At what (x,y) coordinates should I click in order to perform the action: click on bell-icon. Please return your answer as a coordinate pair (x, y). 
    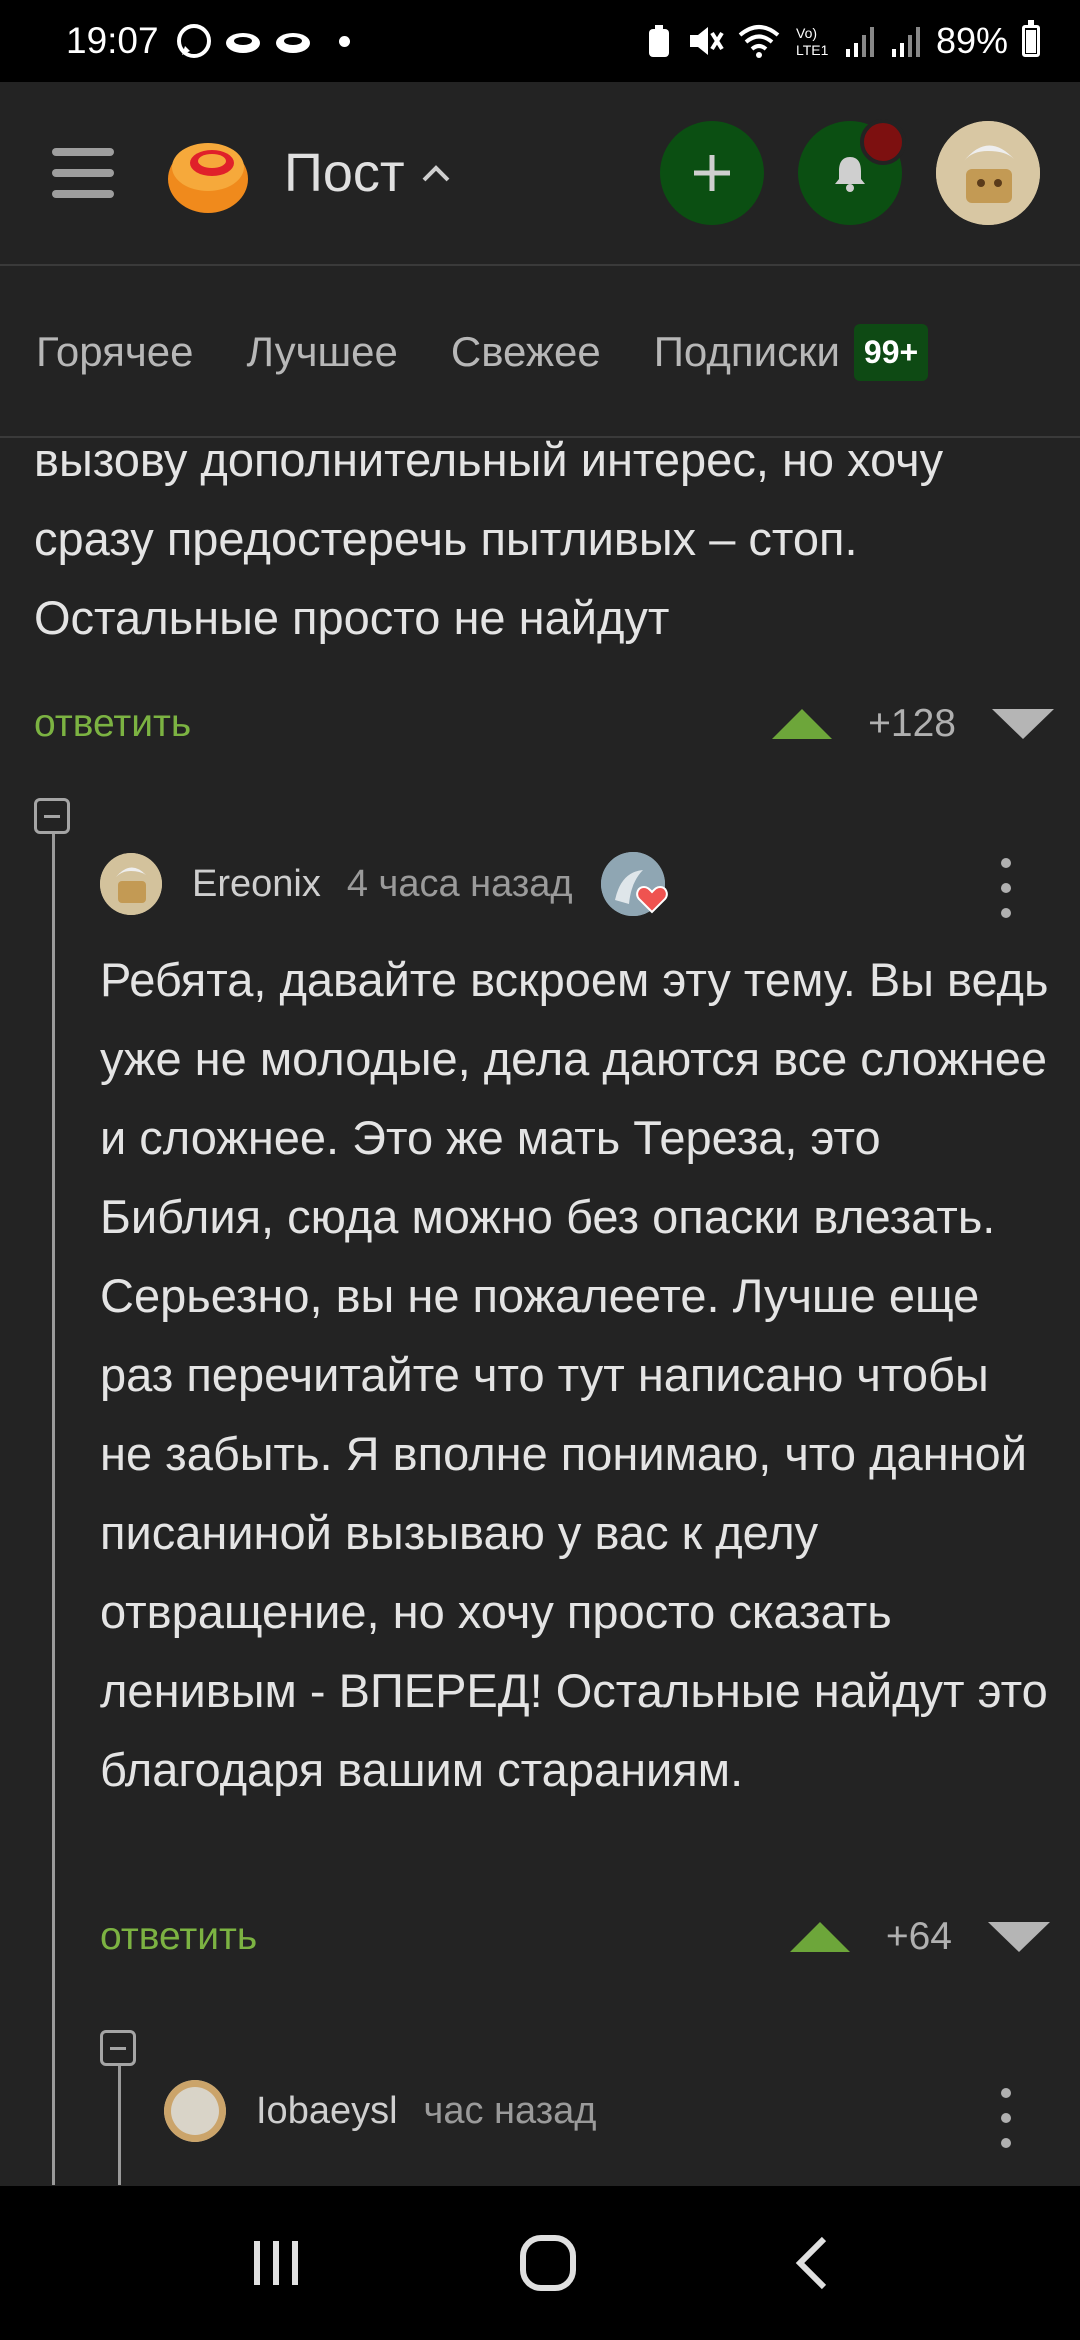
    Looking at the image, I should click on (850, 174).